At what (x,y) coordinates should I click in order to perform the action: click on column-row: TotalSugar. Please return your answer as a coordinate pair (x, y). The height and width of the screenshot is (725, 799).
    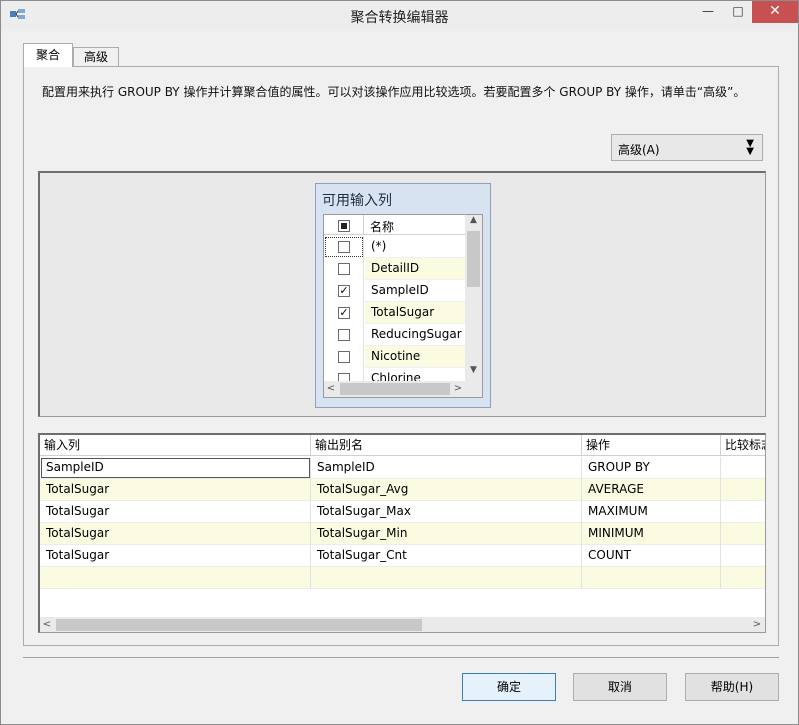
    Looking at the image, I should click on (394, 313).